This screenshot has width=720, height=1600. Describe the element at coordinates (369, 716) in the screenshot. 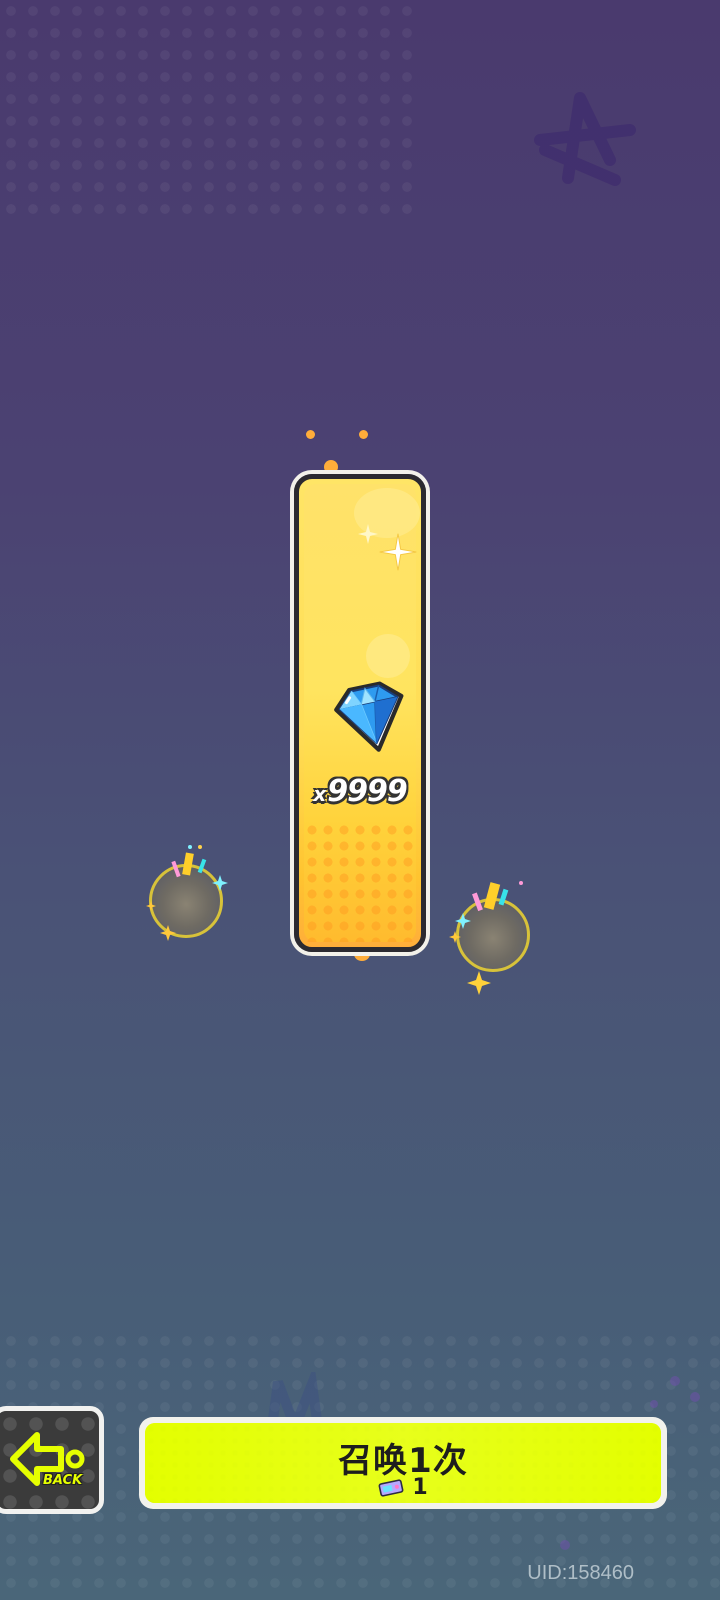

I see `blue-diamond-gem-icon` at that location.